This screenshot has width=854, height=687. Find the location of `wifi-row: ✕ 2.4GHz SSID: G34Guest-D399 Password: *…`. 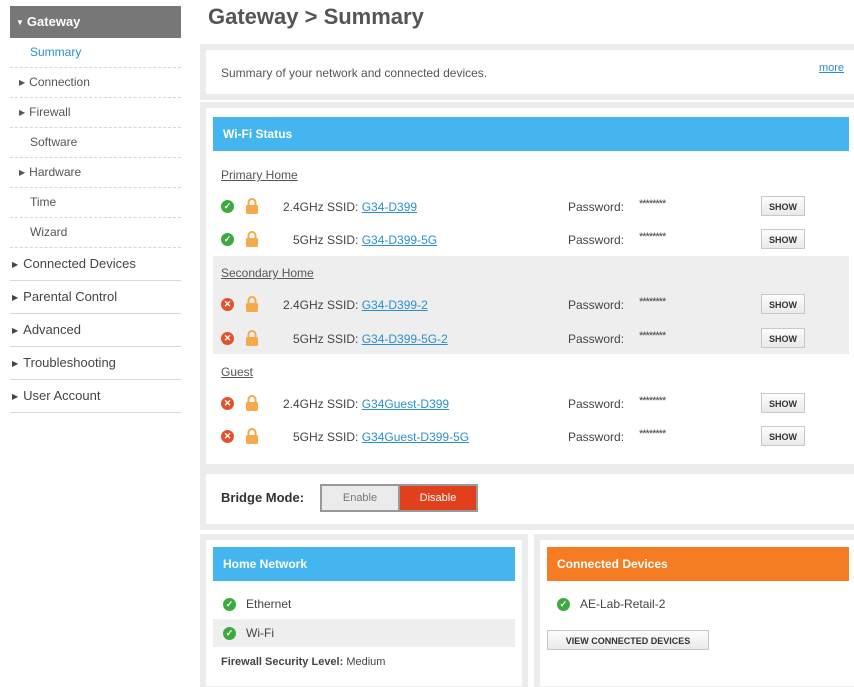

wifi-row: ✕ 2.4GHz SSID: G34Guest-D399 Password: *… is located at coordinates (531, 404).